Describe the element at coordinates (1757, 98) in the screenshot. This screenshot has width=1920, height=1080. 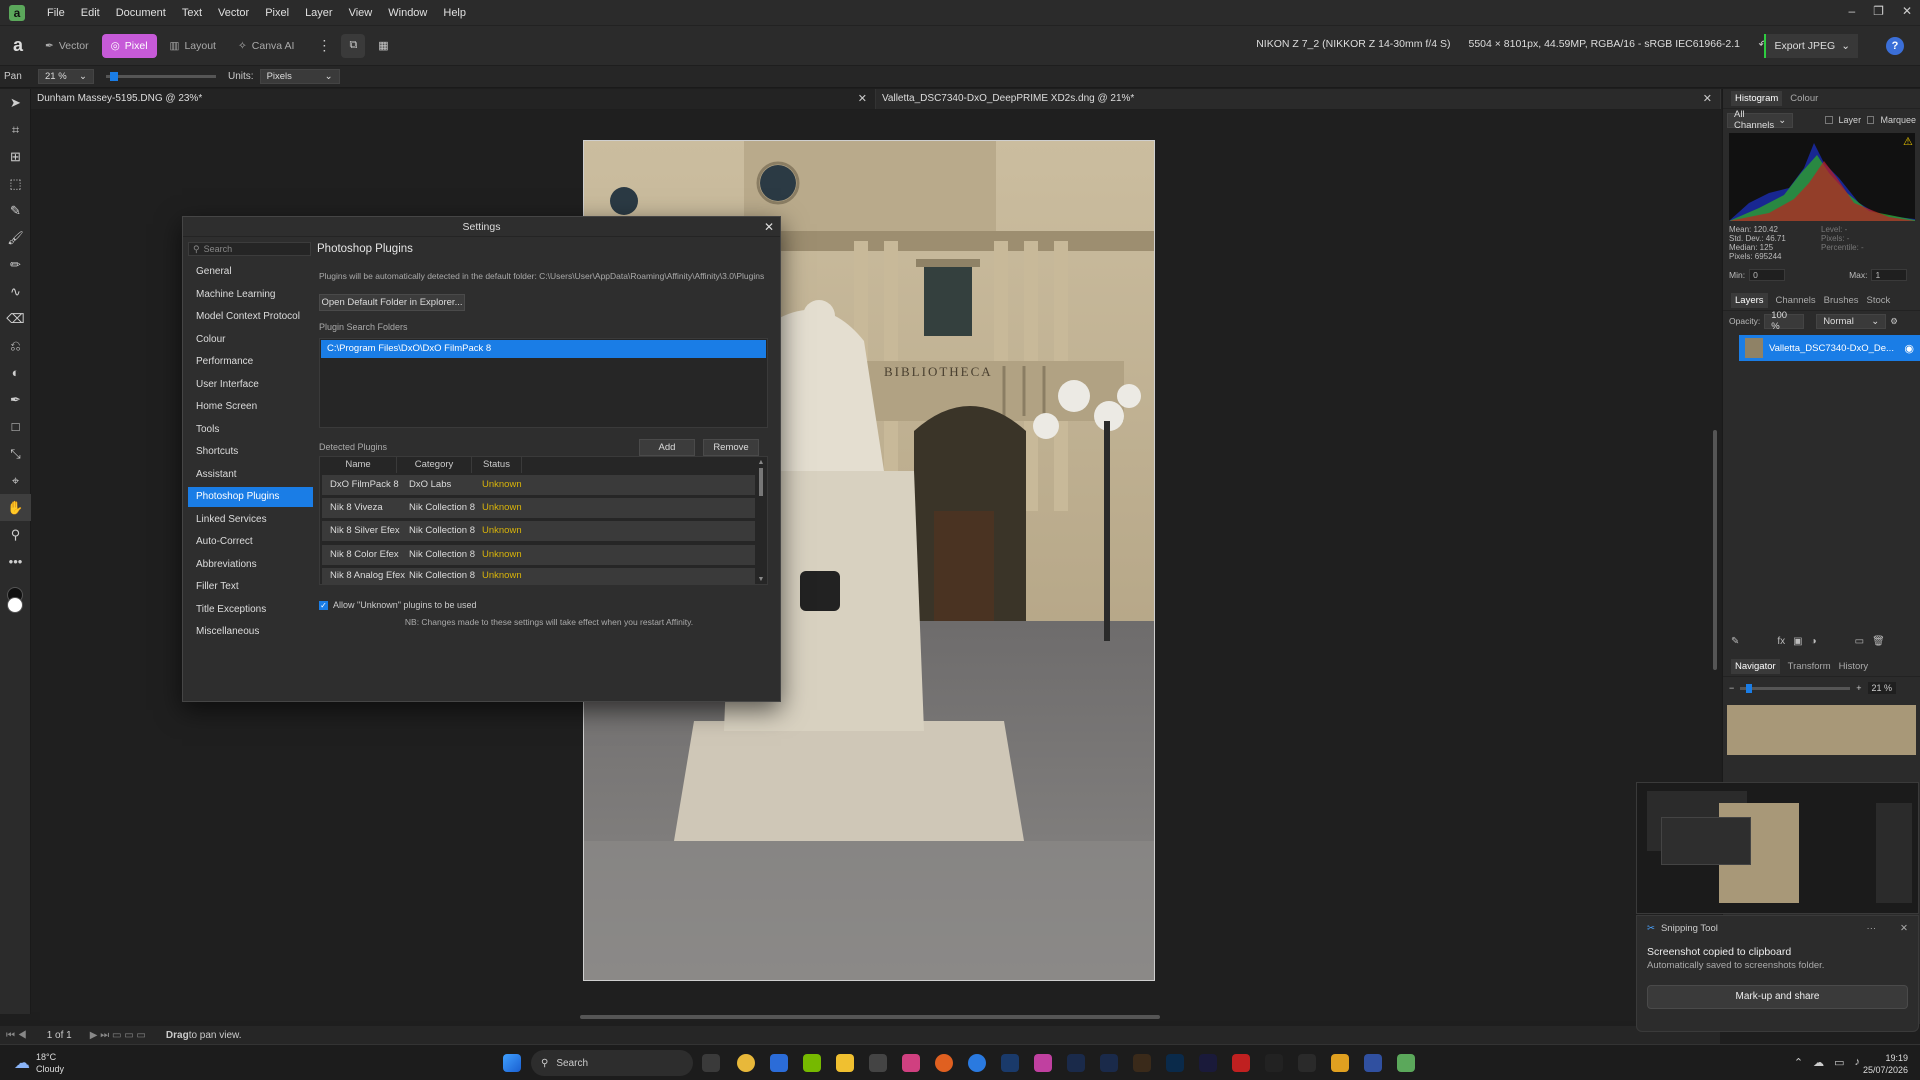
I see `tab-histogram: Histogram` at that location.